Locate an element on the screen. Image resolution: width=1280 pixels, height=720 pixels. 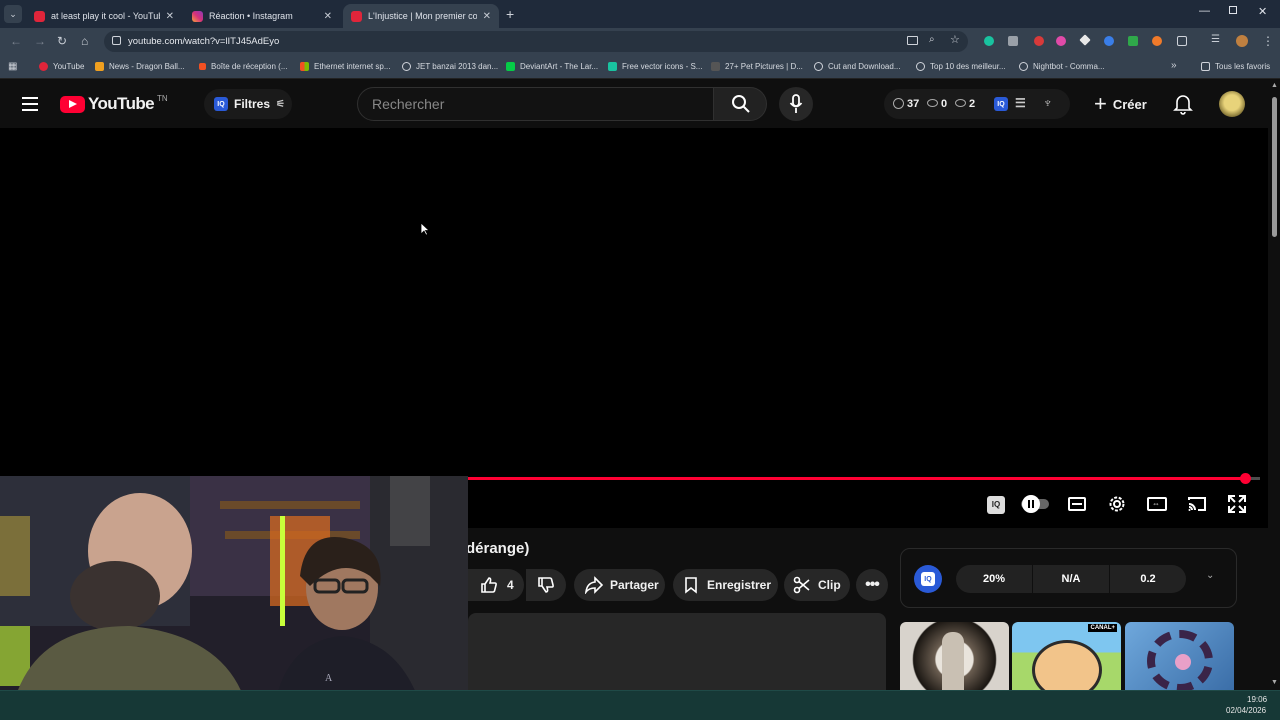
search-button is located at coordinates (740, 104).